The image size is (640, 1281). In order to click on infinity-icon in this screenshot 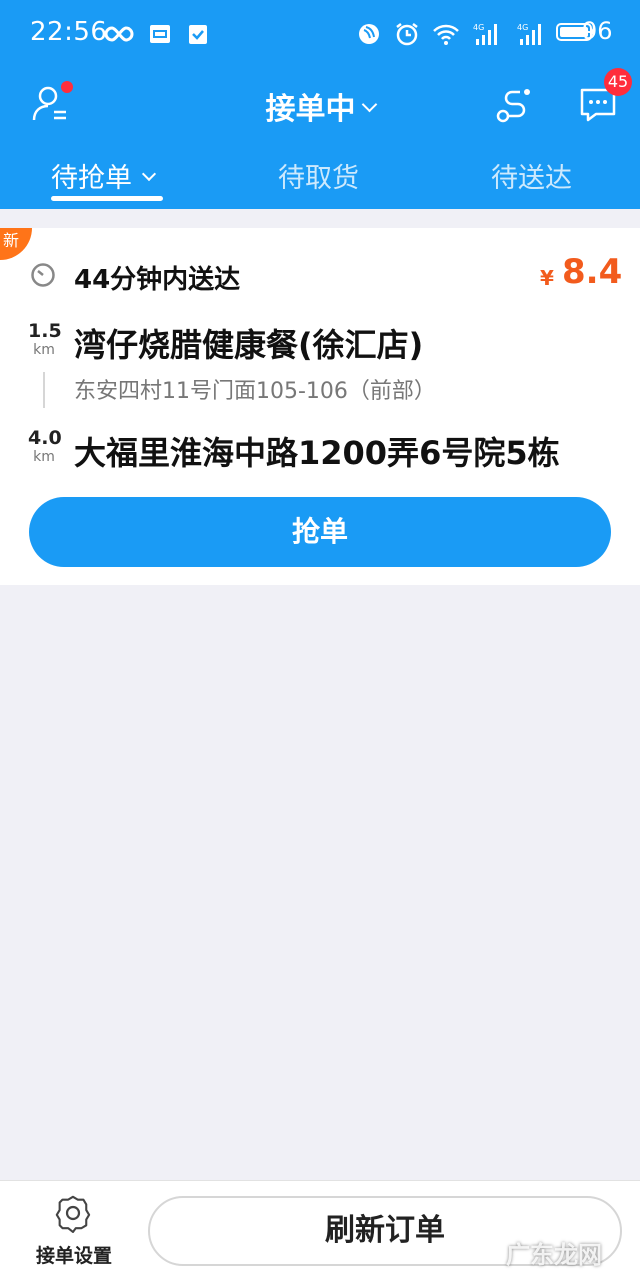, I will do `click(119, 34)`.